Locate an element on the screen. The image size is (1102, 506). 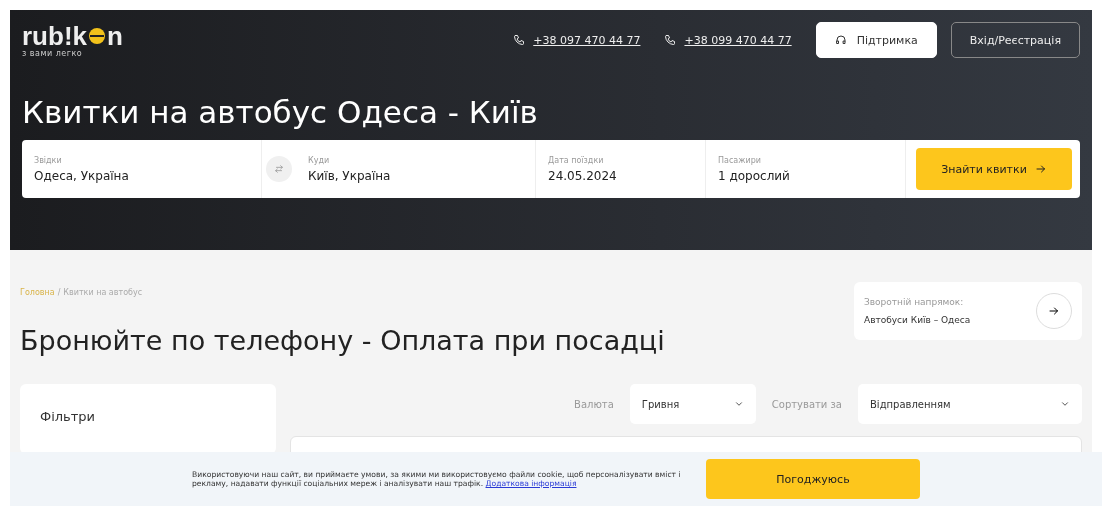
control-label: Валюта is located at coordinates (594, 404).